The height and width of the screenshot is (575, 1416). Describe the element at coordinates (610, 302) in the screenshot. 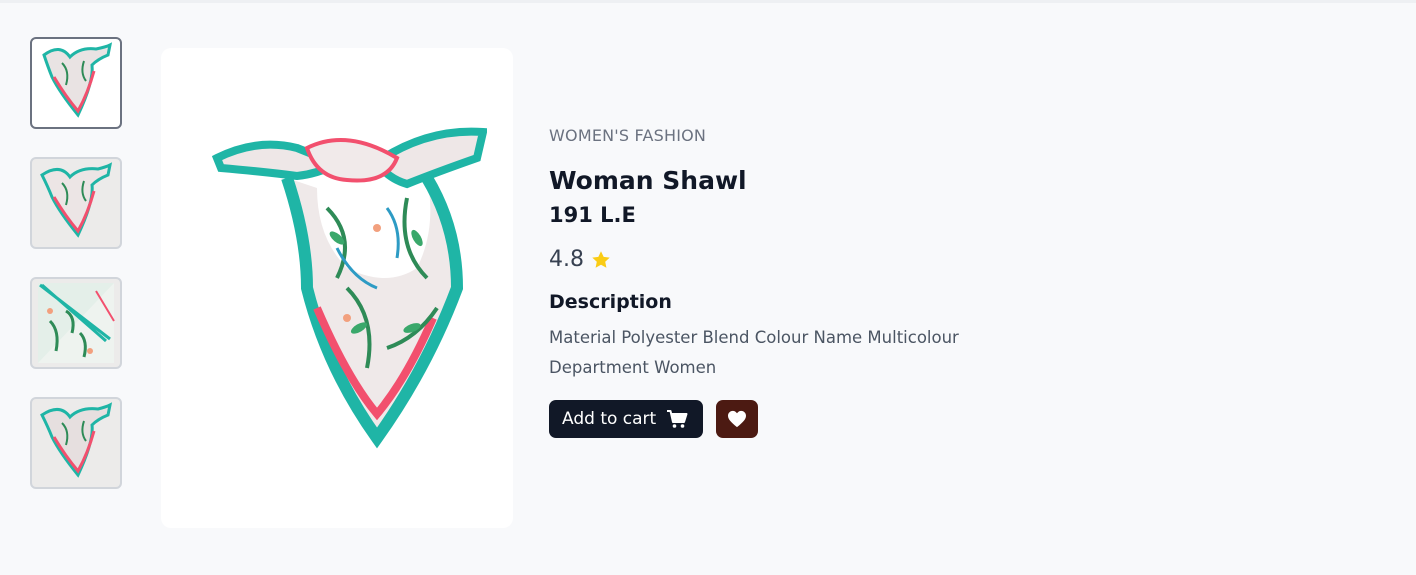

I see `description-heading: Description` at that location.